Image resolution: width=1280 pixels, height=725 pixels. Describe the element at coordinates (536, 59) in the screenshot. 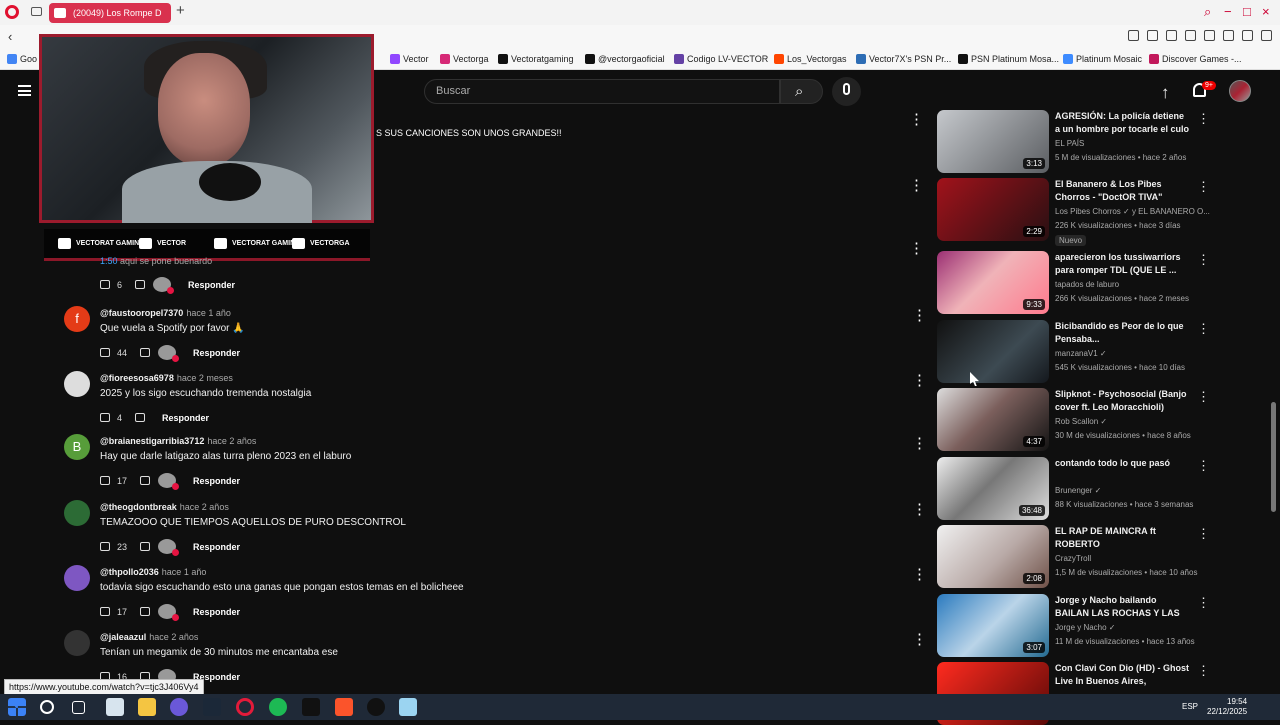

I see `bookmark-vectoratgaming: Vectoratgaming` at that location.